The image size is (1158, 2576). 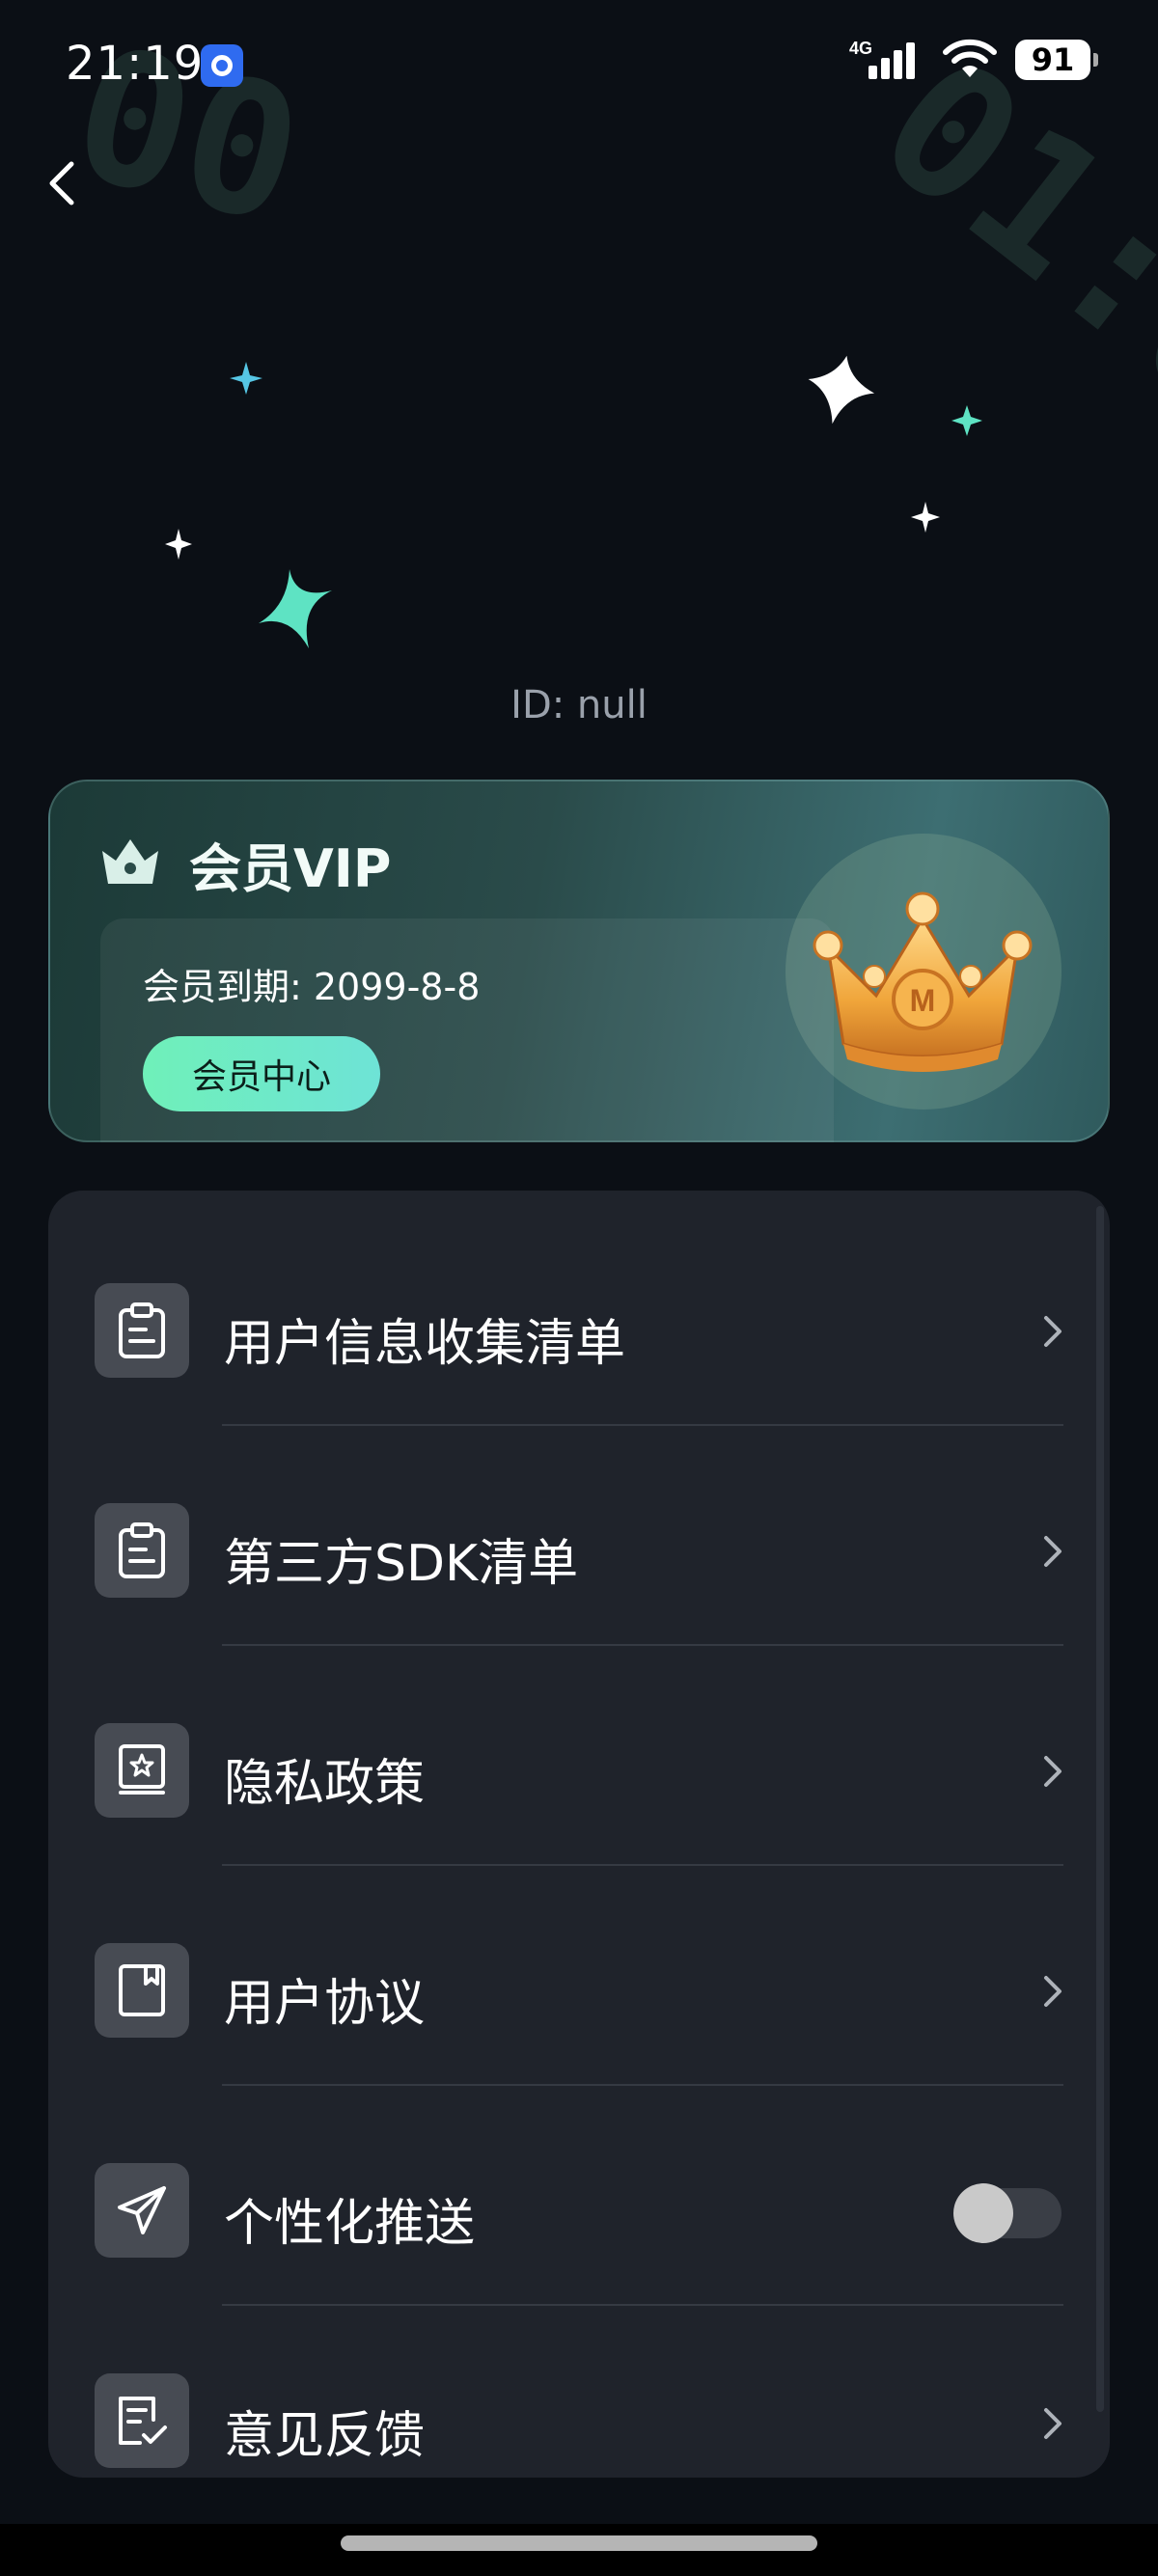 What do you see at coordinates (579, 2543) in the screenshot?
I see `home-indicator` at bounding box center [579, 2543].